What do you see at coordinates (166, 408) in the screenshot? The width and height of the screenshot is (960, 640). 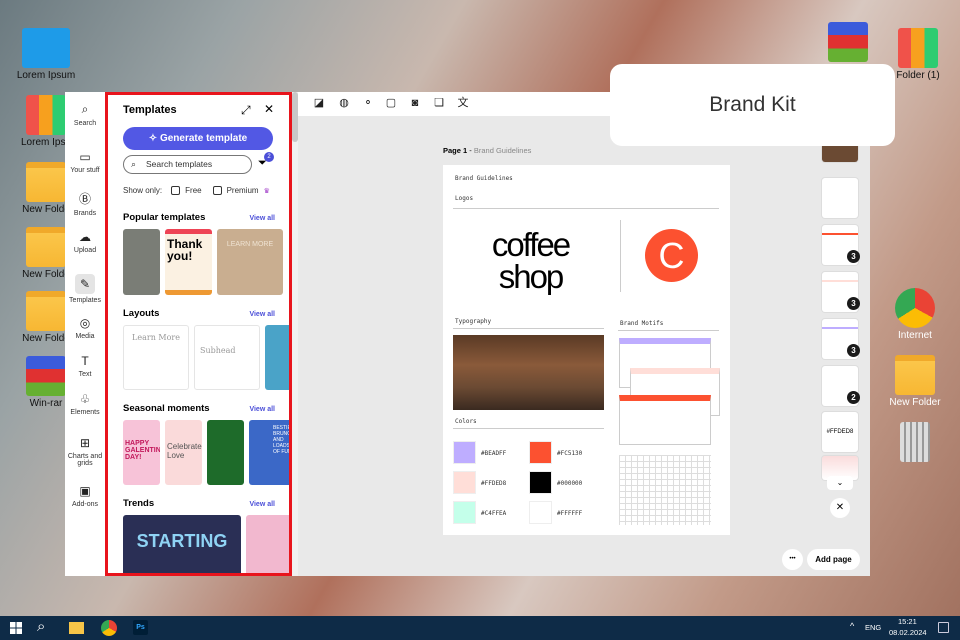 I see `section-seasonal-moments: Seasonal moments` at bounding box center [166, 408].